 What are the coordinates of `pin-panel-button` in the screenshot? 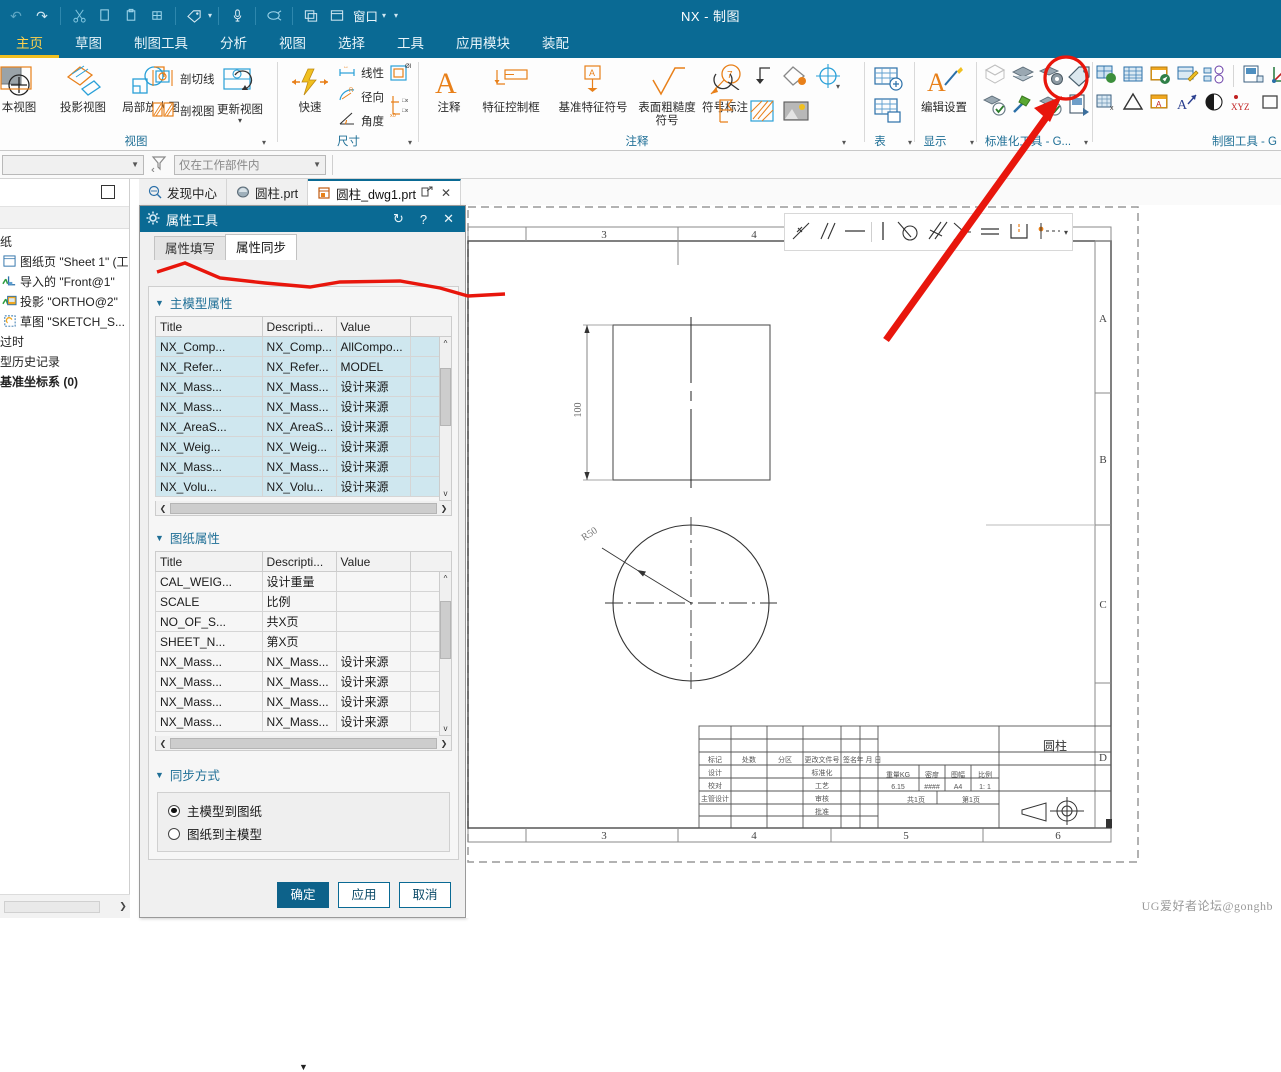 It's located at (108, 192).